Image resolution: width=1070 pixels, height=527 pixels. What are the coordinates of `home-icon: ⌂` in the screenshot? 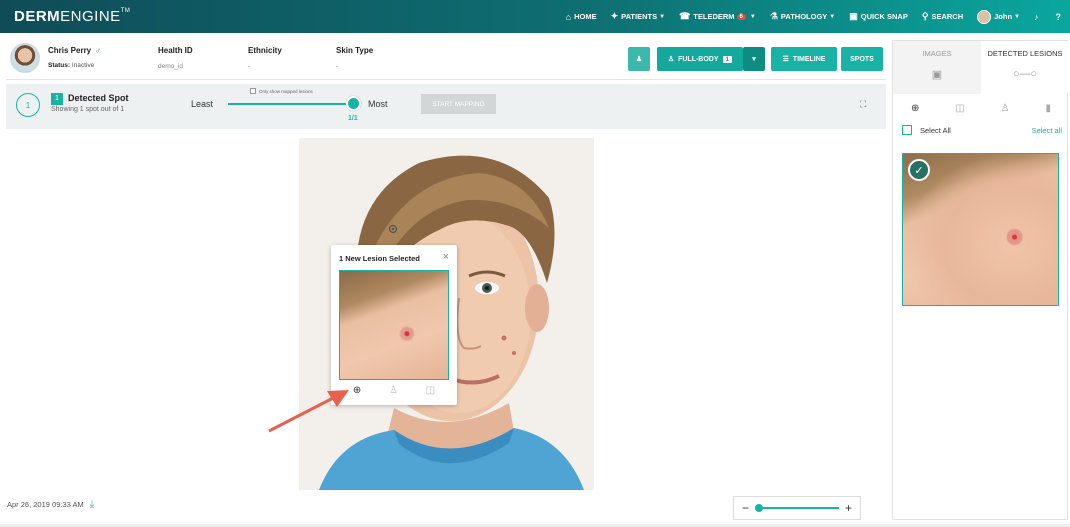 It's located at (568, 16).